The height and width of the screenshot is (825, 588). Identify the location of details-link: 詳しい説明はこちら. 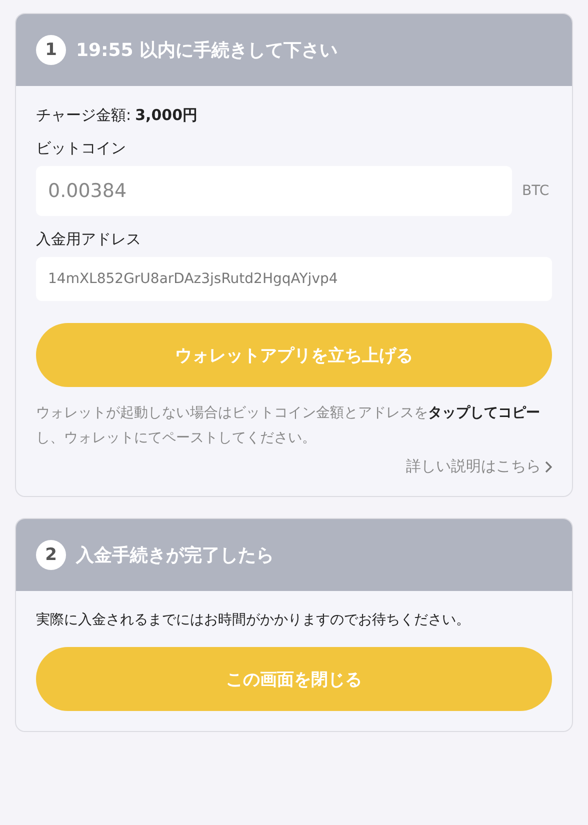
(479, 466).